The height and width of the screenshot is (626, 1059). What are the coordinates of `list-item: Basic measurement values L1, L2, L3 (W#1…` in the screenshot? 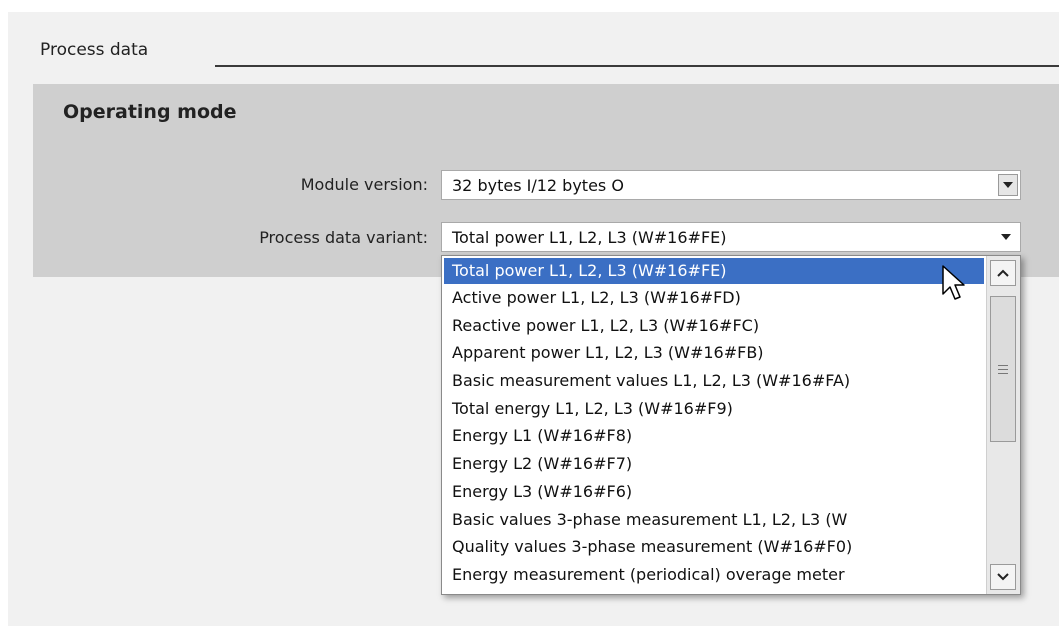 It's located at (714, 381).